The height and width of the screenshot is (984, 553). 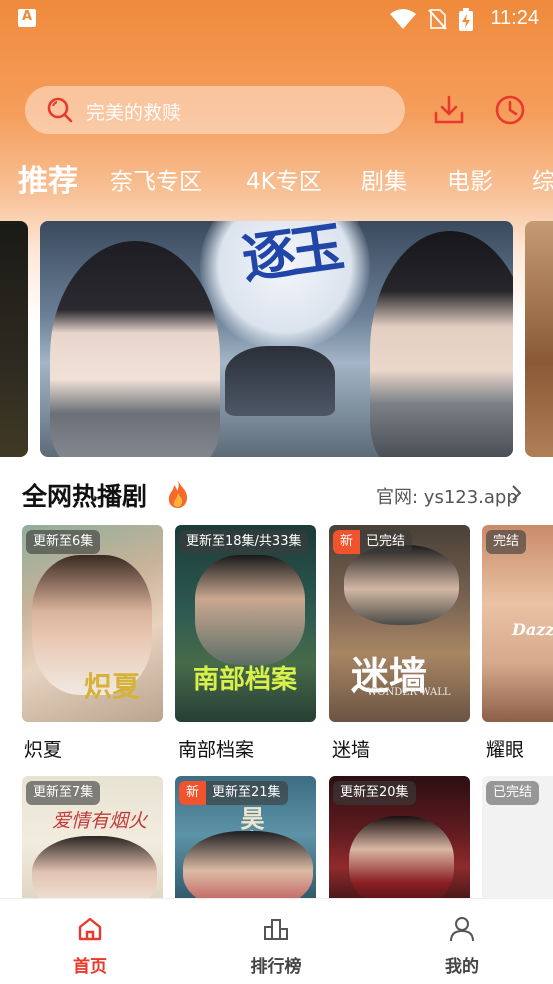 I want to click on tab-movies: 电影, so click(x=470, y=179).